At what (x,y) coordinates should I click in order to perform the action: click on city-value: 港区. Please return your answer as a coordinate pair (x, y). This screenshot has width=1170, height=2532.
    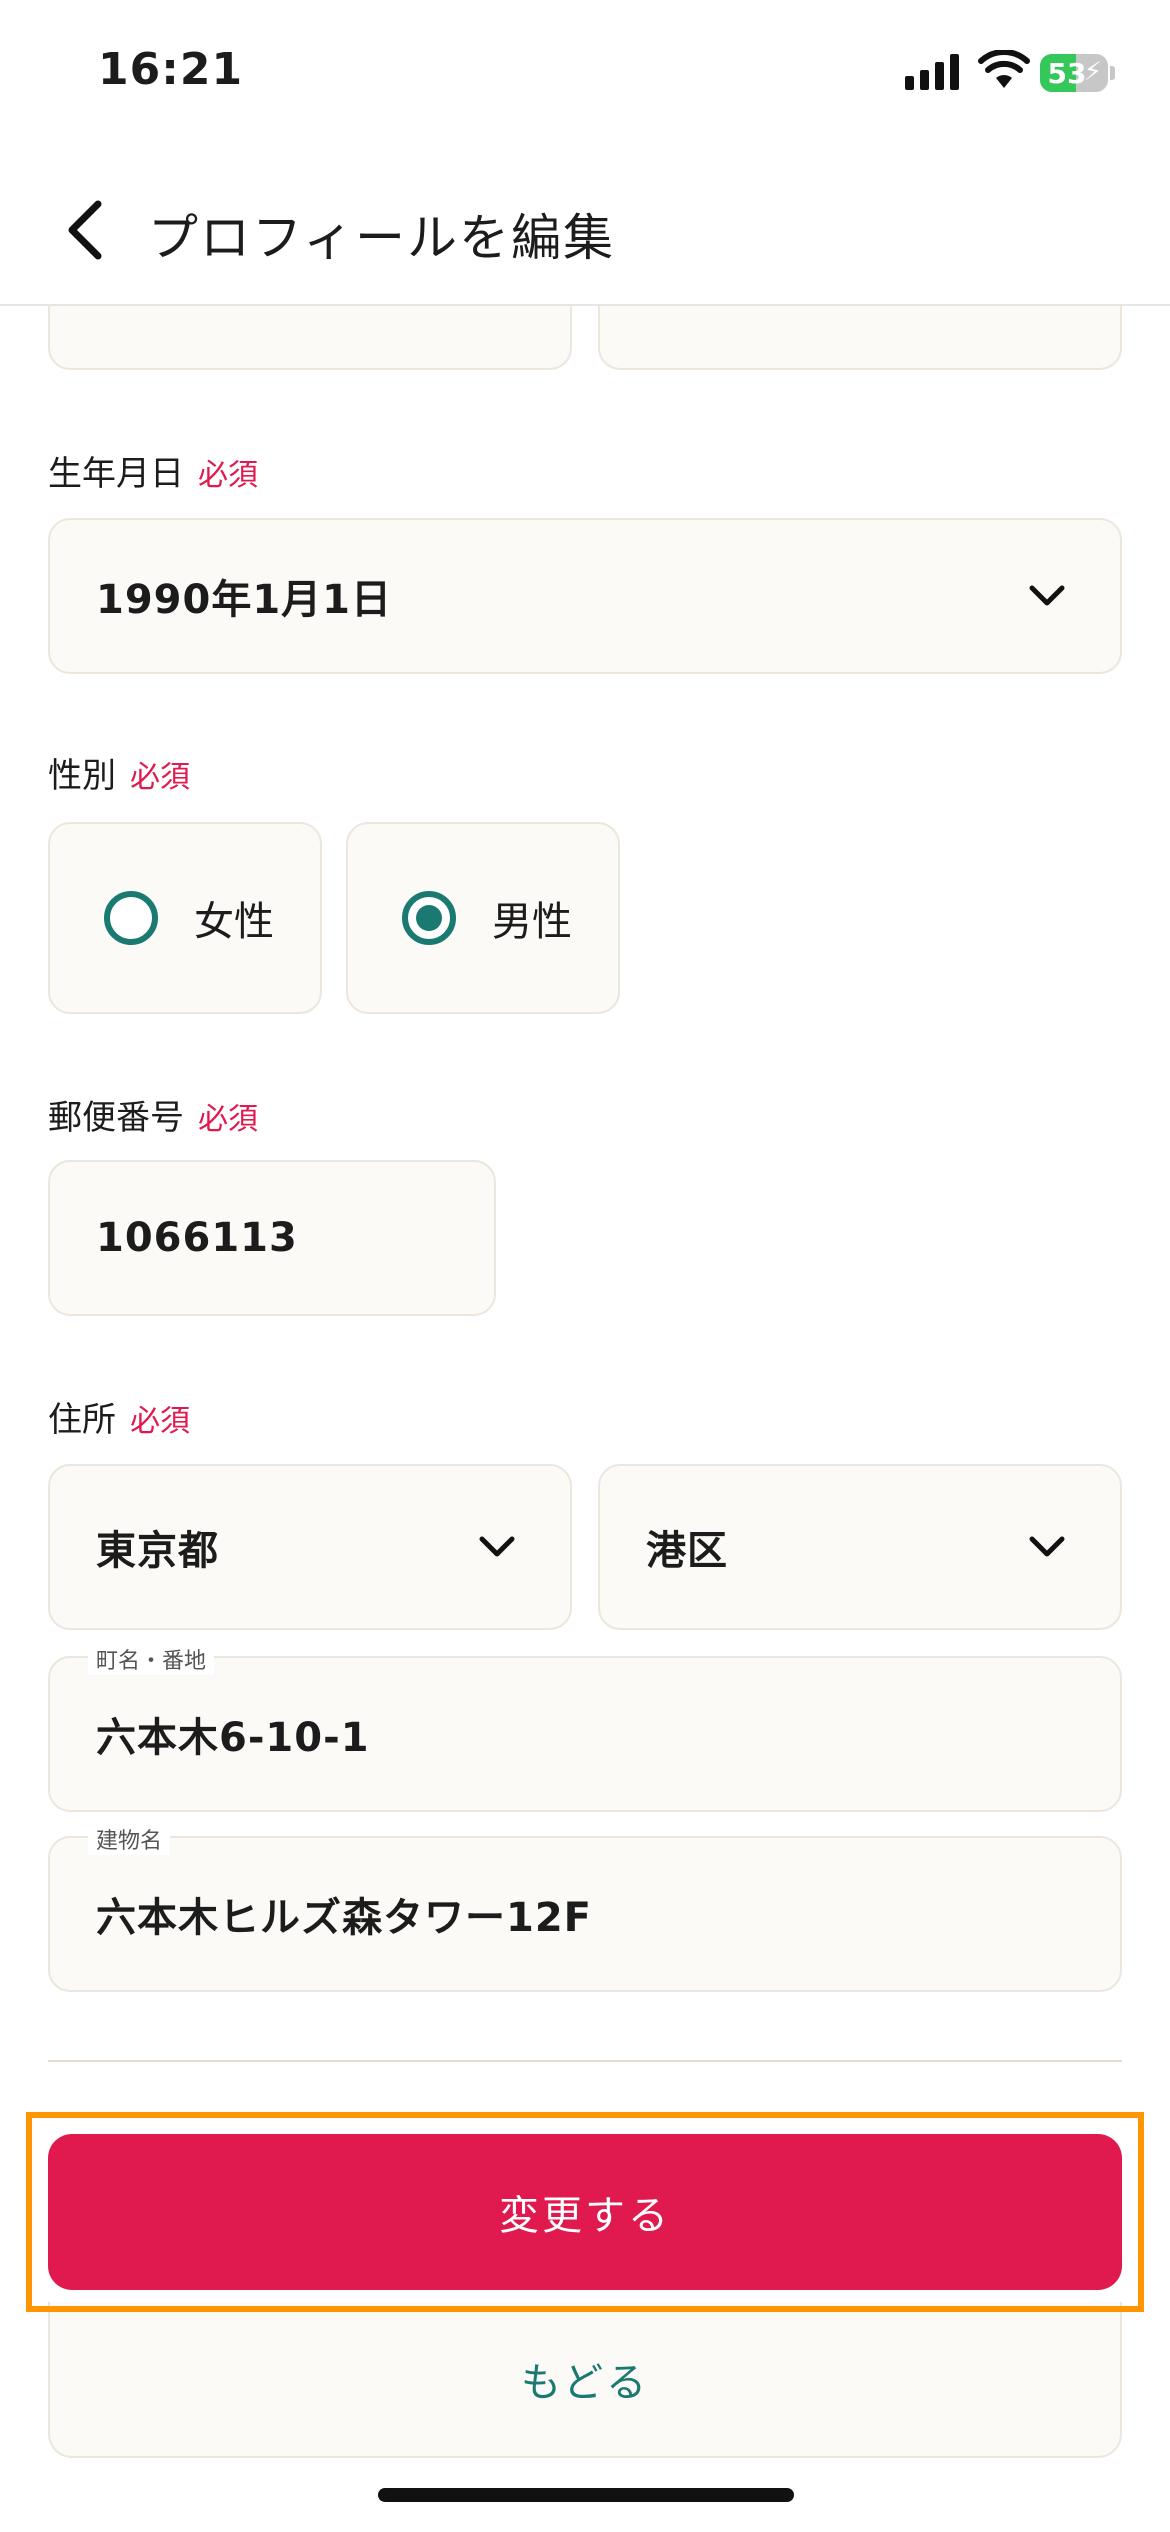
    Looking at the image, I should click on (687, 1551).